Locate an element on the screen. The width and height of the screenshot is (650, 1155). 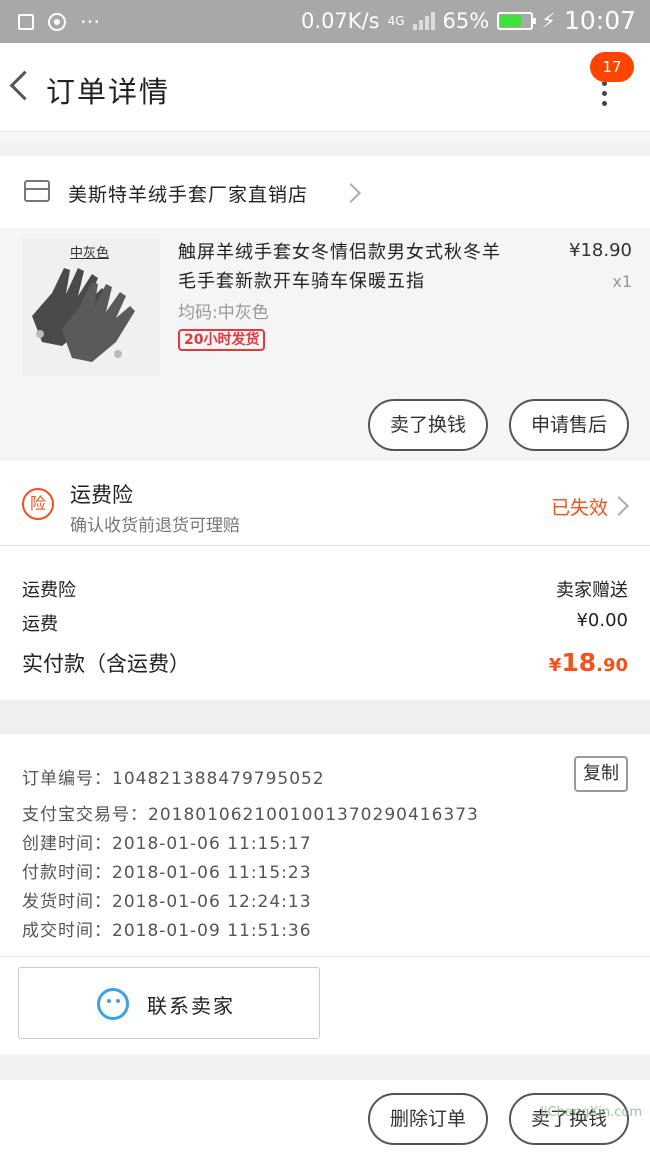
total-integer: 18 is located at coordinates (579, 662).